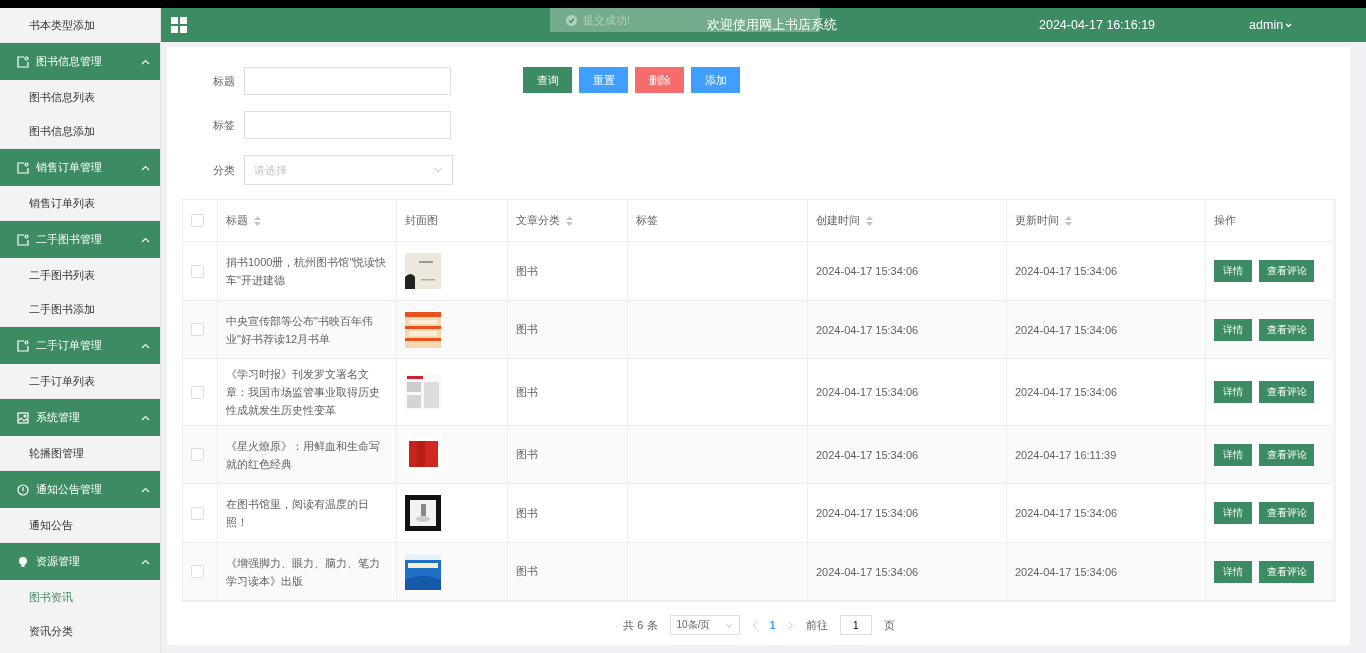 The image size is (1366, 653). Describe the element at coordinates (23, 417) in the screenshot. I see `image-icon` at that location.